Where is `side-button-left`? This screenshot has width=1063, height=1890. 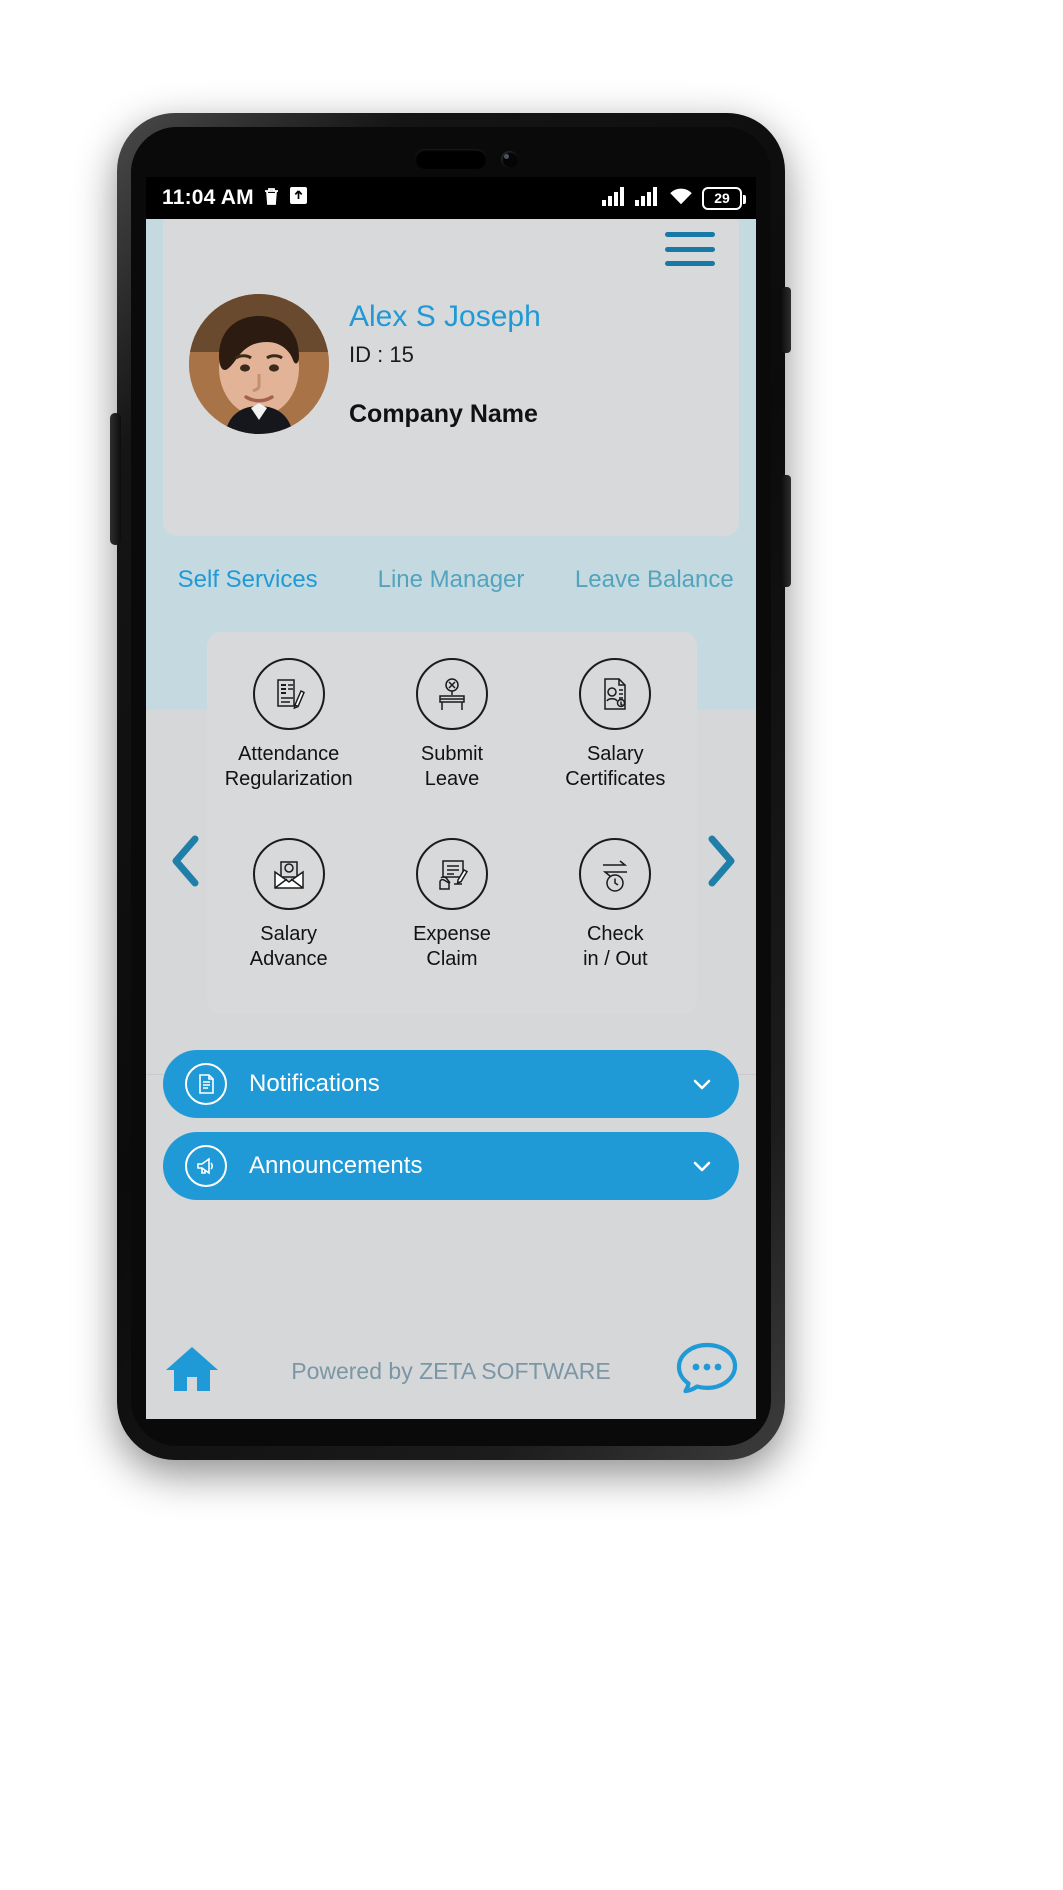
side-button-left is located at coordinates (115, 479).